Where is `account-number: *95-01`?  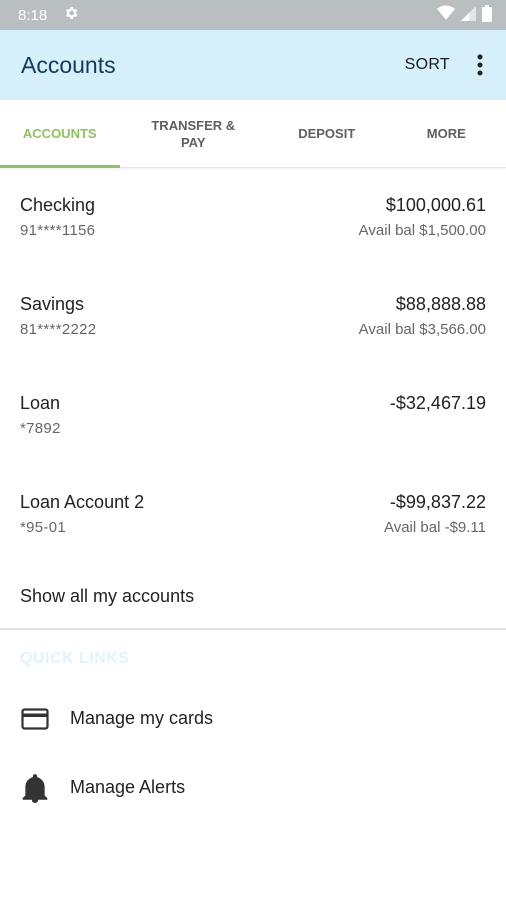 account-number: *95-01 is located at coordinates (43, 527).